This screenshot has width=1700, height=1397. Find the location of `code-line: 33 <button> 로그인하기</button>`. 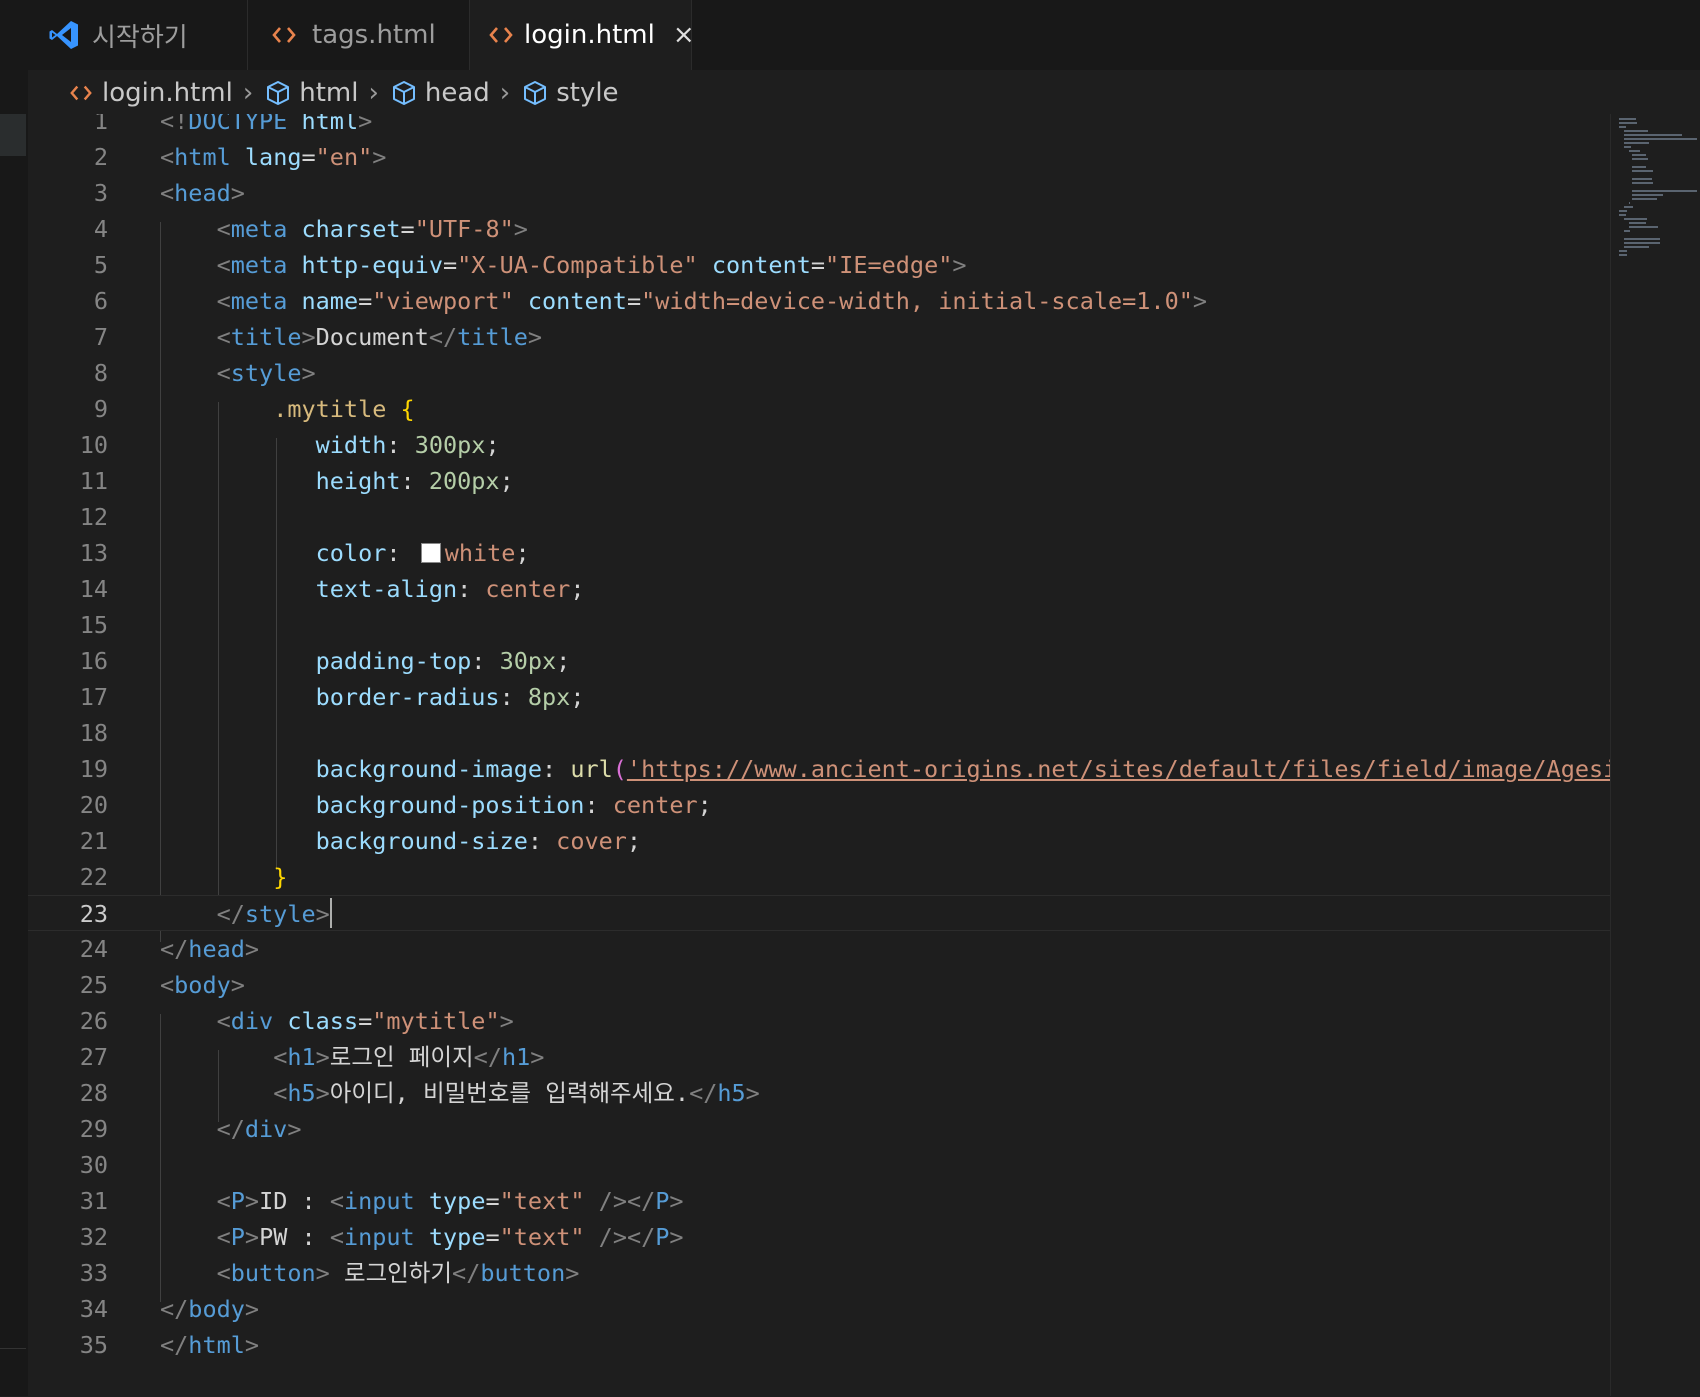

code-line: 33 <button> 로그인하기</button> is located at coordinates (819, 1273).